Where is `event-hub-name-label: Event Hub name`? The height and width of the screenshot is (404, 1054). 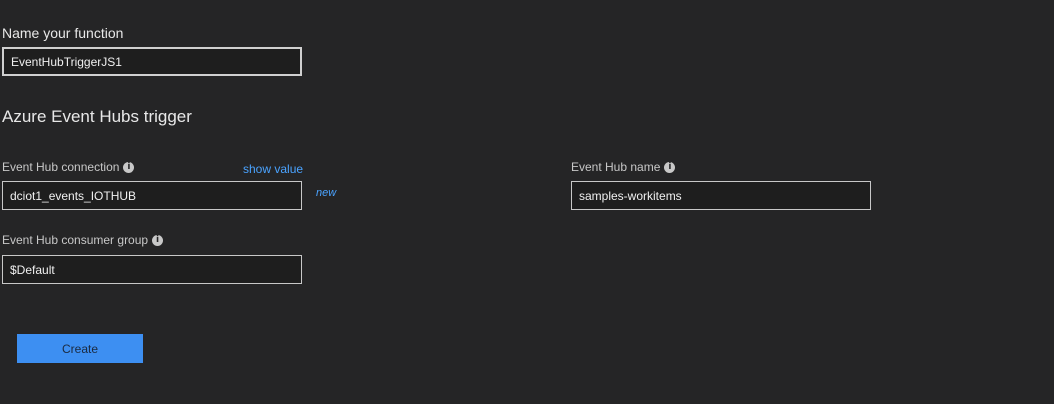
event-hub-name-label: Event Hub name is located at coordinates (616, 167).